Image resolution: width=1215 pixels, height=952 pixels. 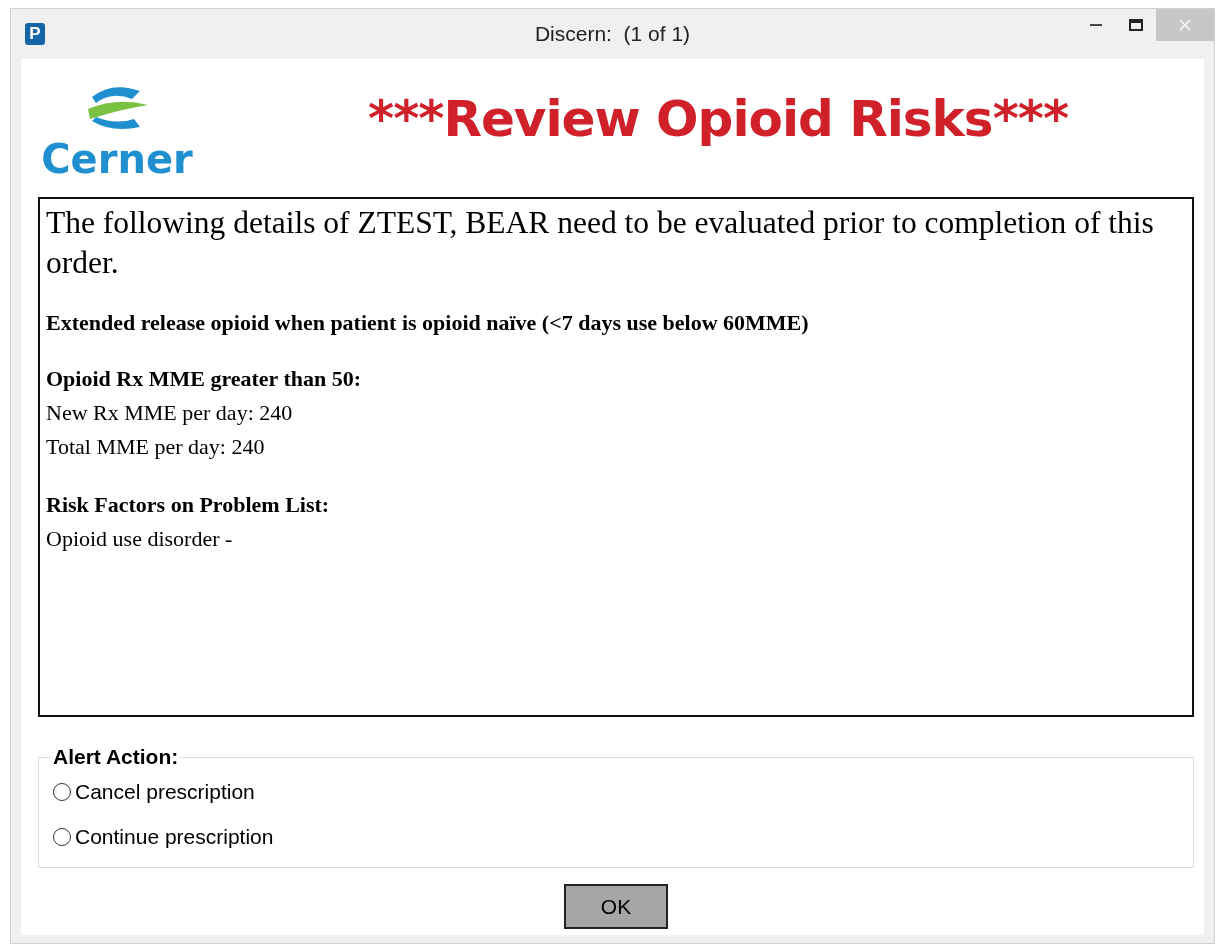 What do you see at coordinates (117, 159) in the screenshot?
I see `logo-text: Cerner` at bounding box center [117, 159].